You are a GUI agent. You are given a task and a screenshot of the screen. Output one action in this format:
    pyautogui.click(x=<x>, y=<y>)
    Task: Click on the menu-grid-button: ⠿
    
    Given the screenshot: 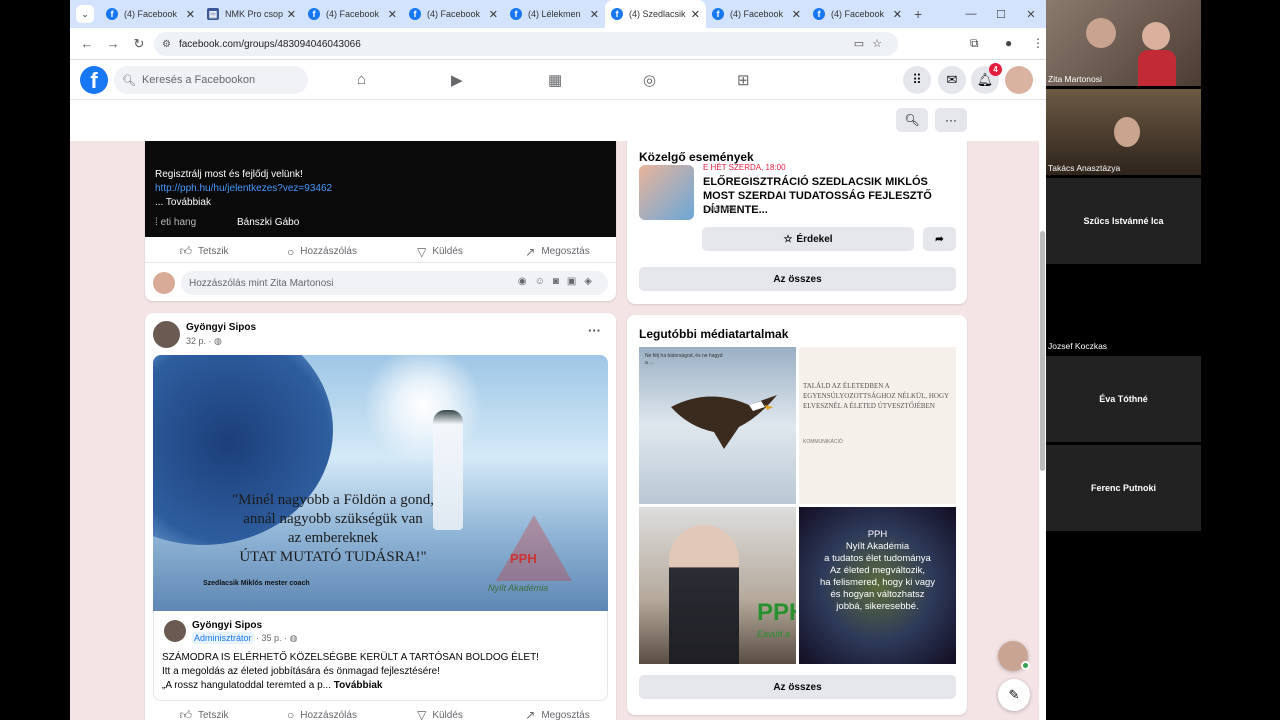 What is the action you would take?
    pyautogui.click(x=917, y=80)
    